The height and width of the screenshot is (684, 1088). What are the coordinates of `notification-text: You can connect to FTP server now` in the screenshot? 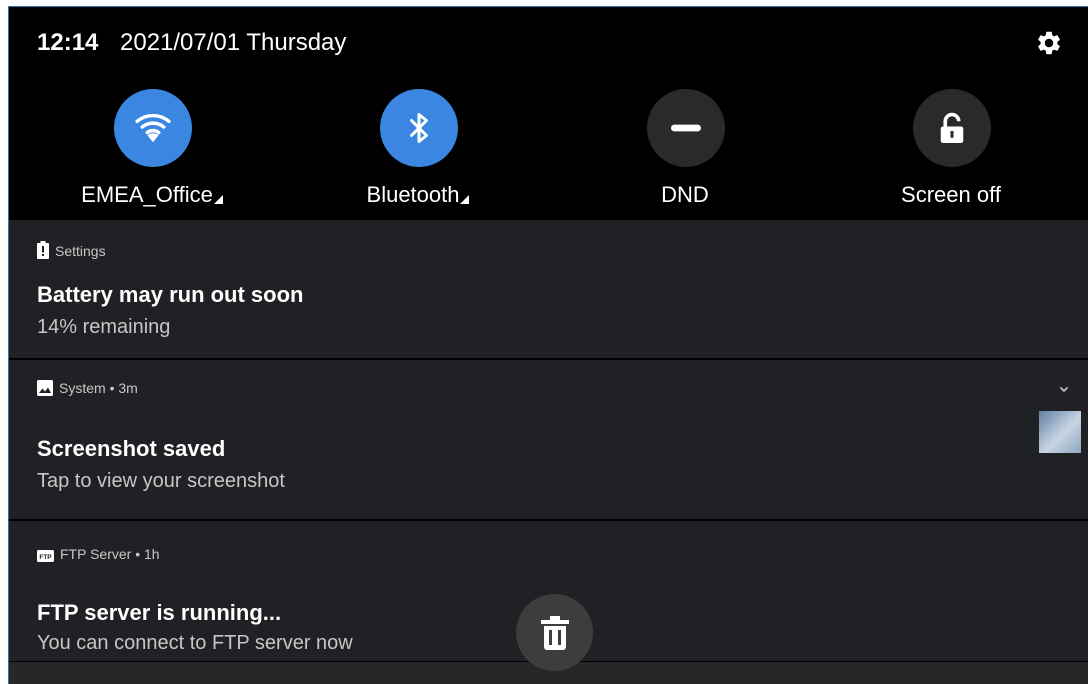 It's located at (195, 643).